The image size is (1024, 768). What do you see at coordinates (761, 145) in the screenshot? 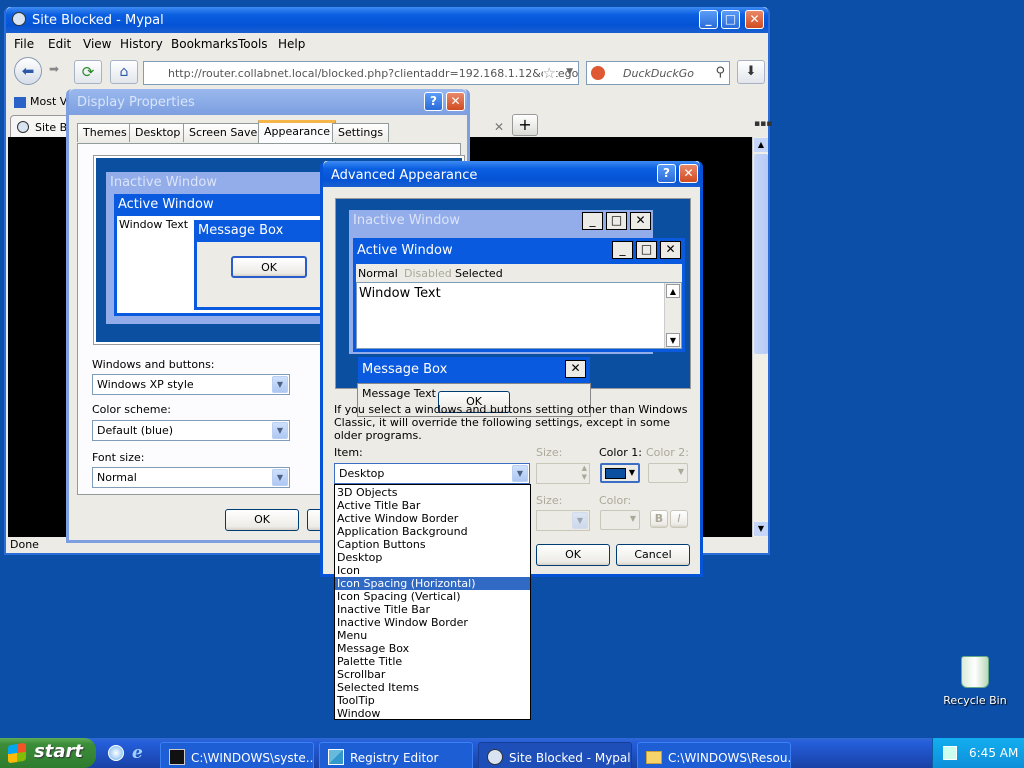
I see `scroll-up-icon: ▲` at bounding box center [761, 145].